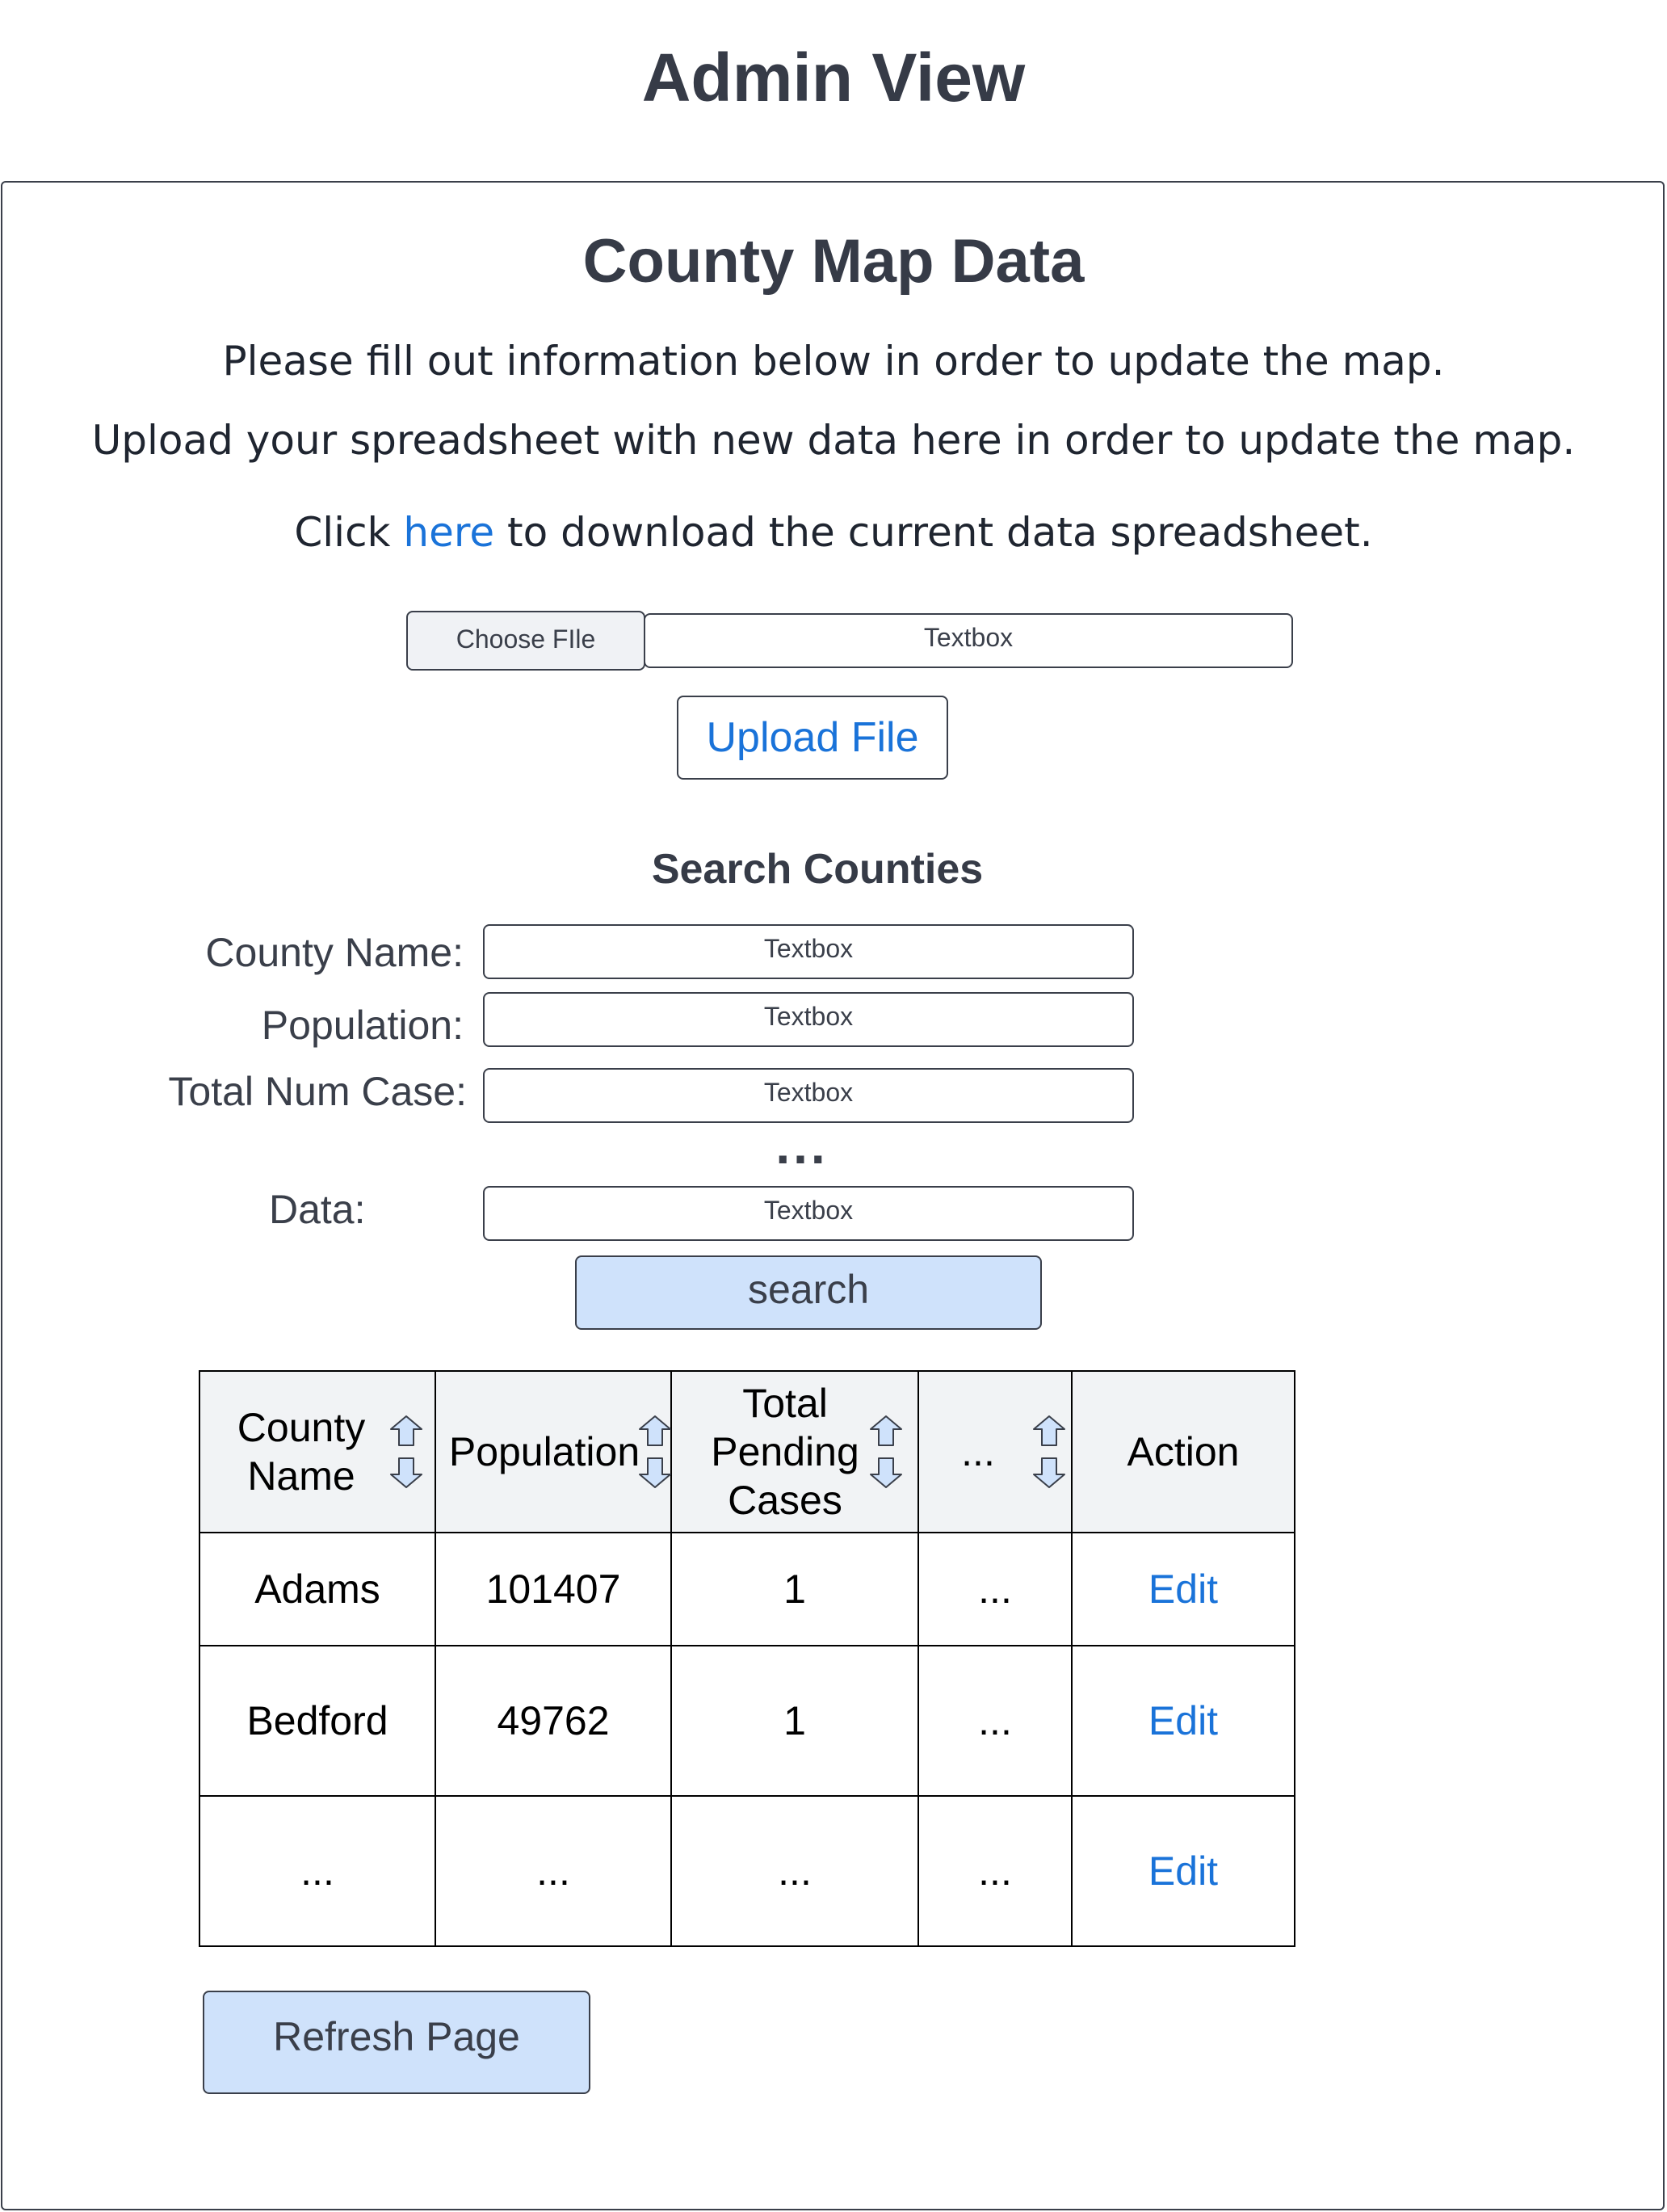 The width and height of the screenshot is (1667, 2212). Describe the element at coordinates (349, 532) in the screenshot. I see `download-prefix: Click` at that location.